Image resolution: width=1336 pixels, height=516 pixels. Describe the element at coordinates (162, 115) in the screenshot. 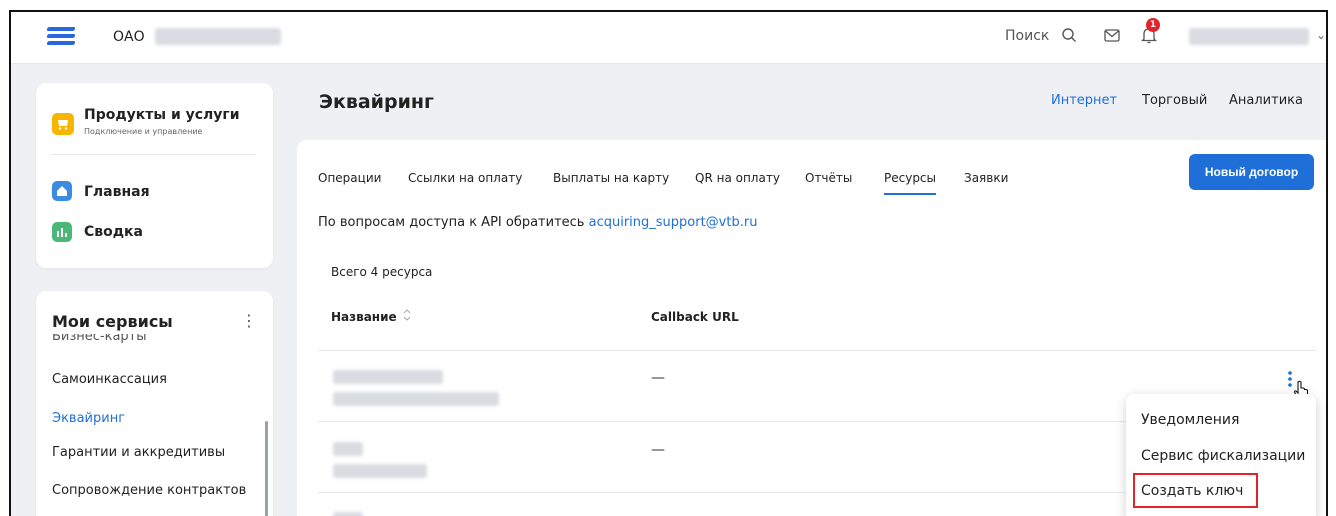

I see `products-title: Продукты и услуги` at that location.